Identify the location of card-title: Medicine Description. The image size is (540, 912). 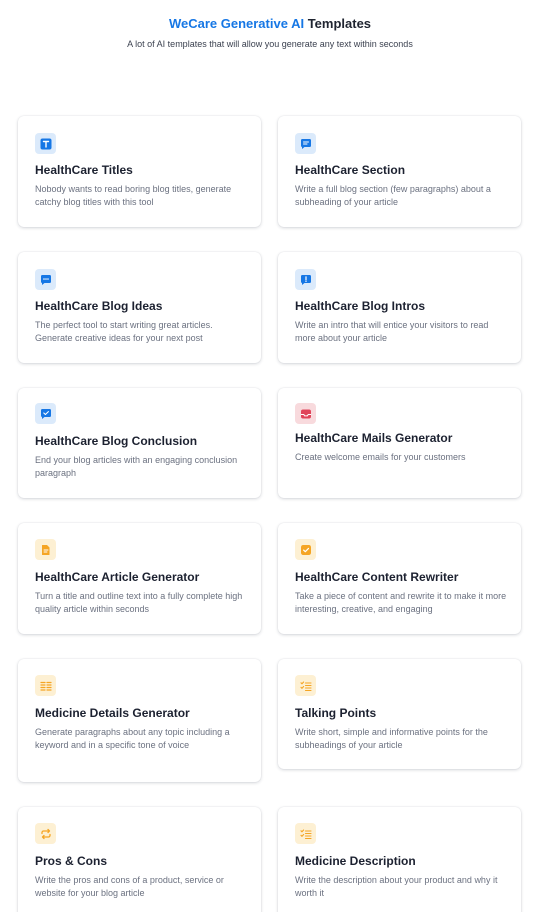
(355, 861).